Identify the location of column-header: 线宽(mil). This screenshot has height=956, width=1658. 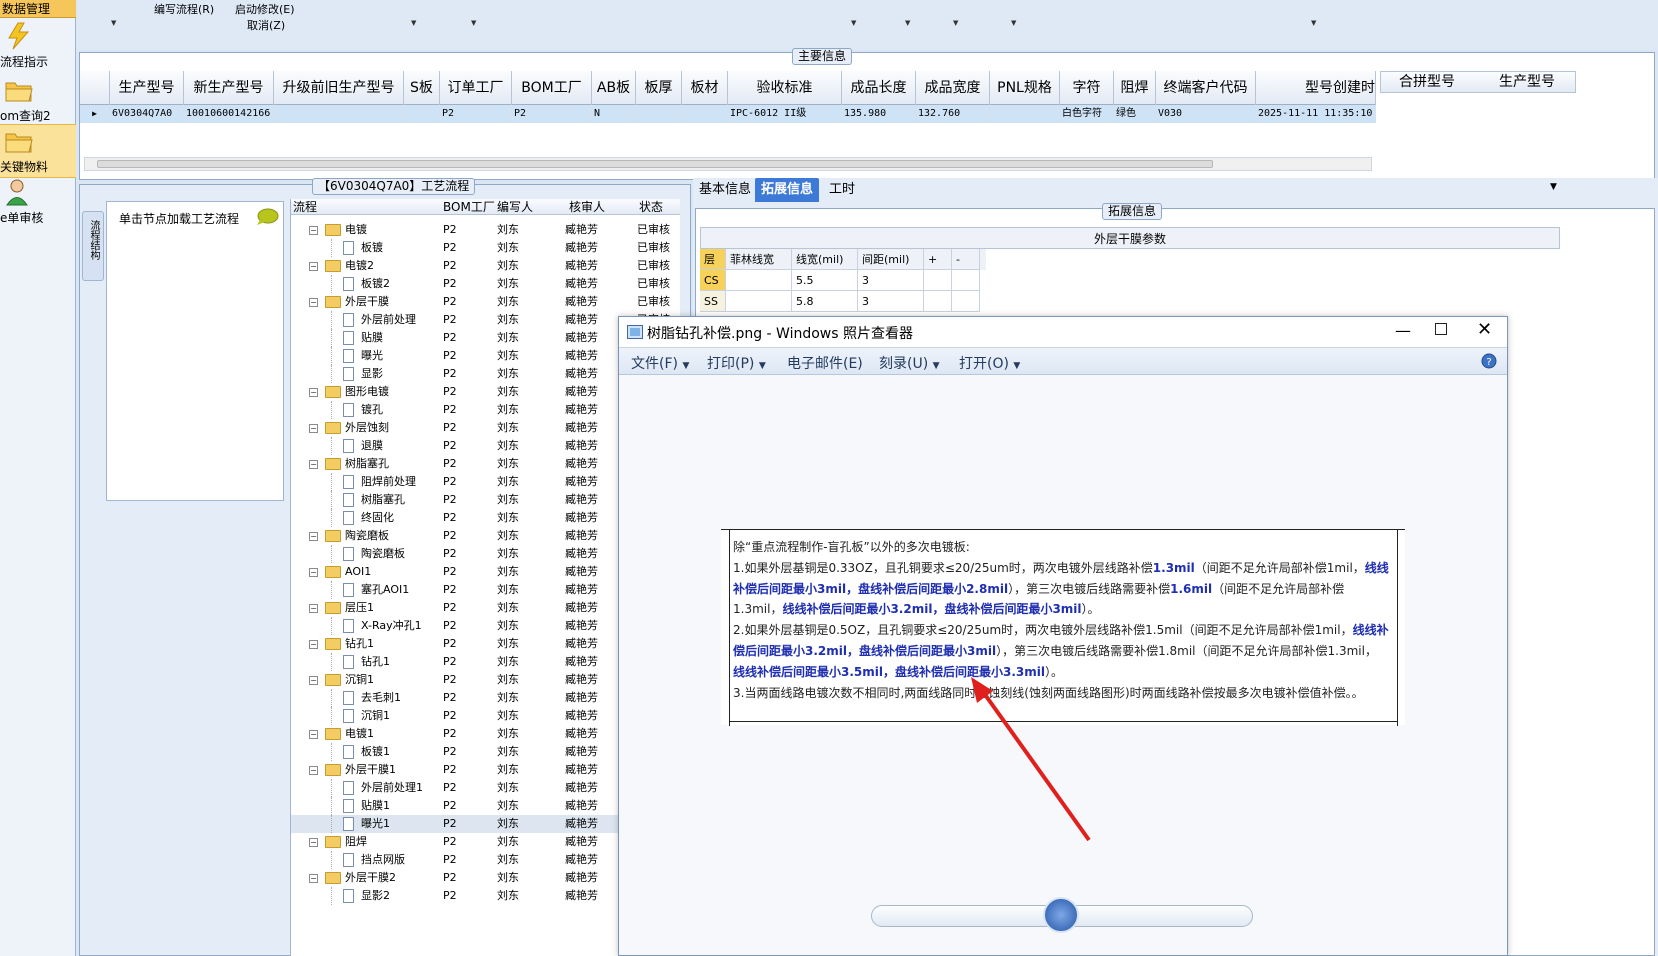
(825, 259).